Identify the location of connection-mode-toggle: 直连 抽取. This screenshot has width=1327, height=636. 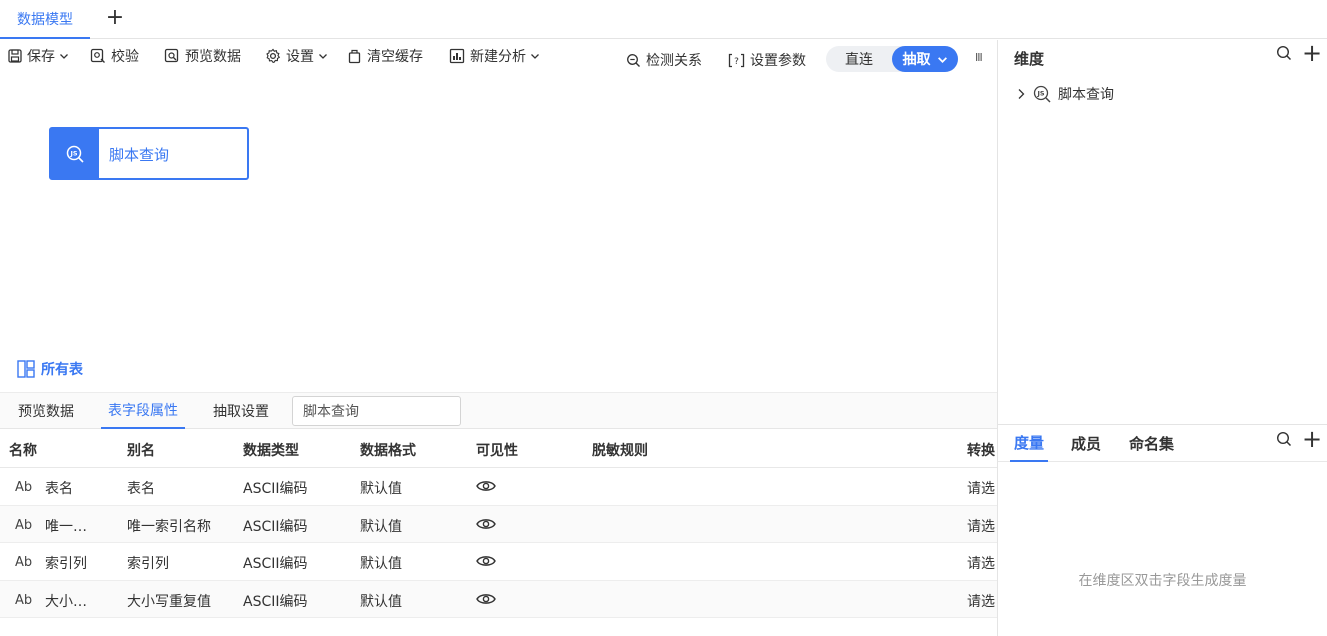
(892, 59).